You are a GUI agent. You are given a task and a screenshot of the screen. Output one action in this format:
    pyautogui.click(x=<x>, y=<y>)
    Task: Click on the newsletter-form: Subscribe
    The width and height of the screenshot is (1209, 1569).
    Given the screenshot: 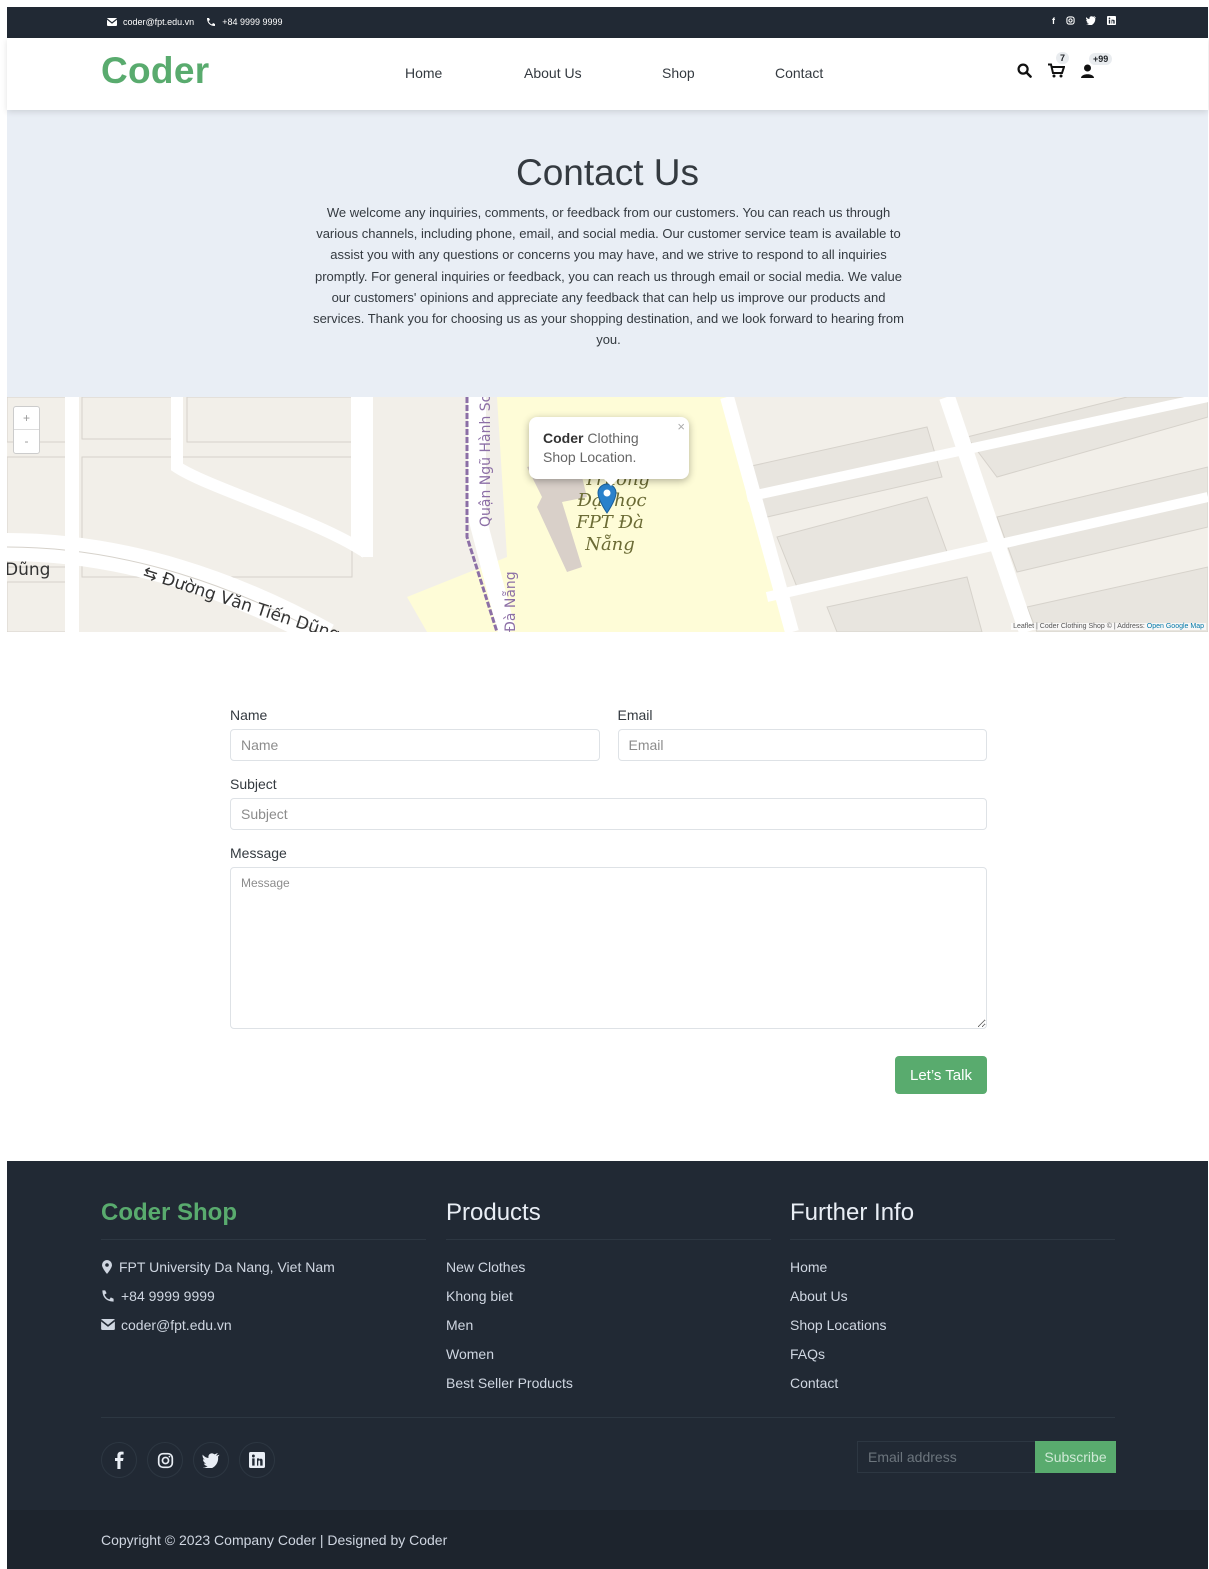 What is the action you would take?
    pyautogui.click(x=986, y=1457)
    